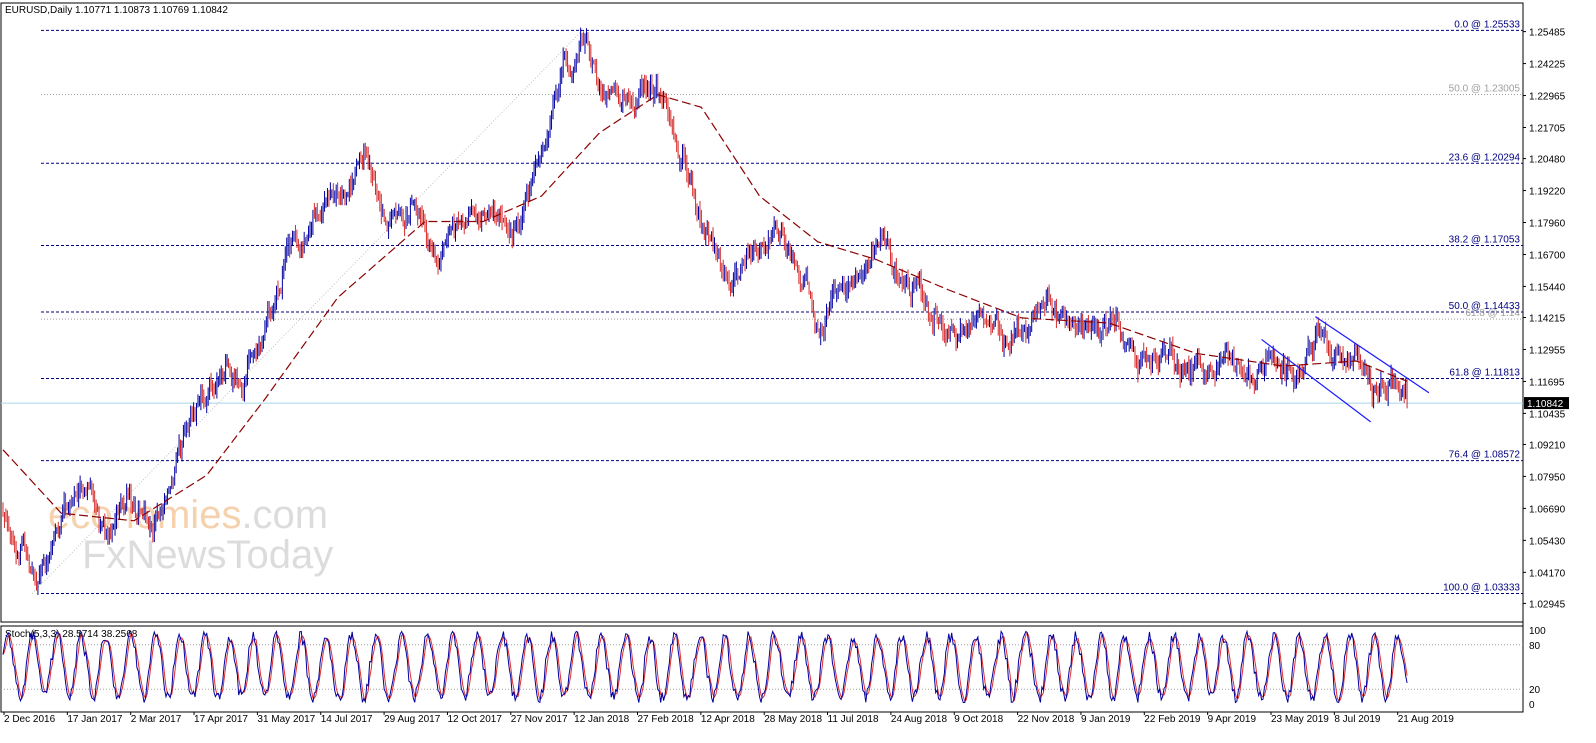  What do you see at coordinates (1172, 719) in the screenshot?
I see `date-tick-label: 22 Feb 2019` at bounding box center [1172, 719].